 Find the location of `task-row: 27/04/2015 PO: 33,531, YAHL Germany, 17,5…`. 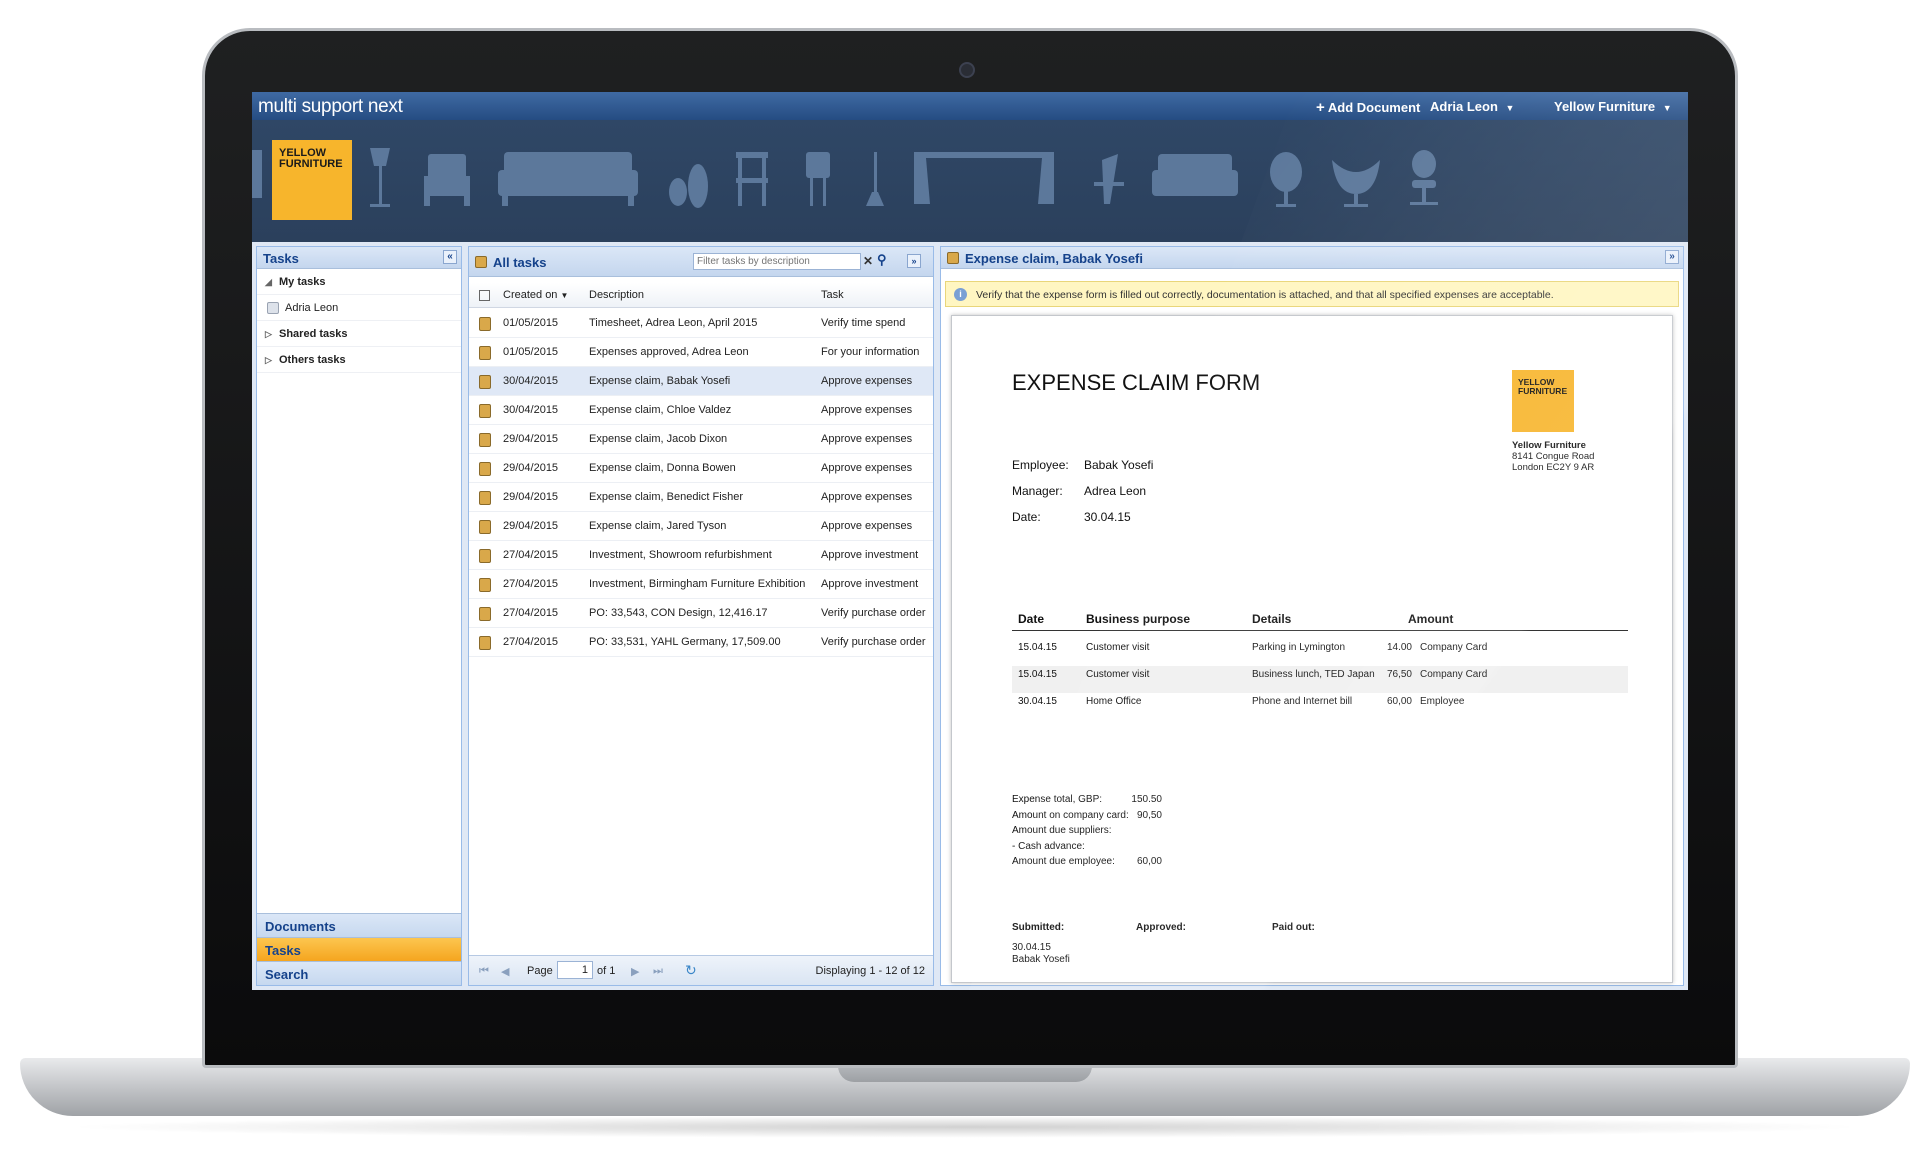

task-row: 27/04/2015 PO: 33,531, YAHL Germany, 17,5… is located at coordinates (701, 642).